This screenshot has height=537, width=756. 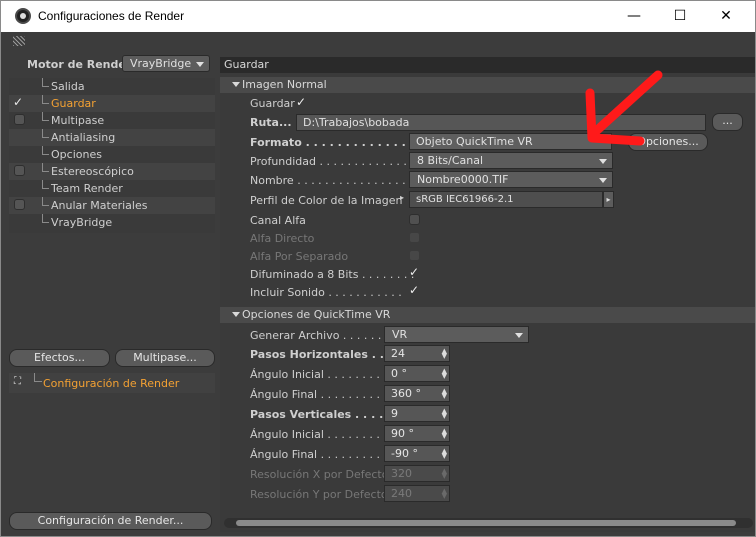 What do you see at coordinates (608, 199) in the screenshot?
I see `perfil-menu-arrow-icon: ▸` at bounding box center [608, 199].